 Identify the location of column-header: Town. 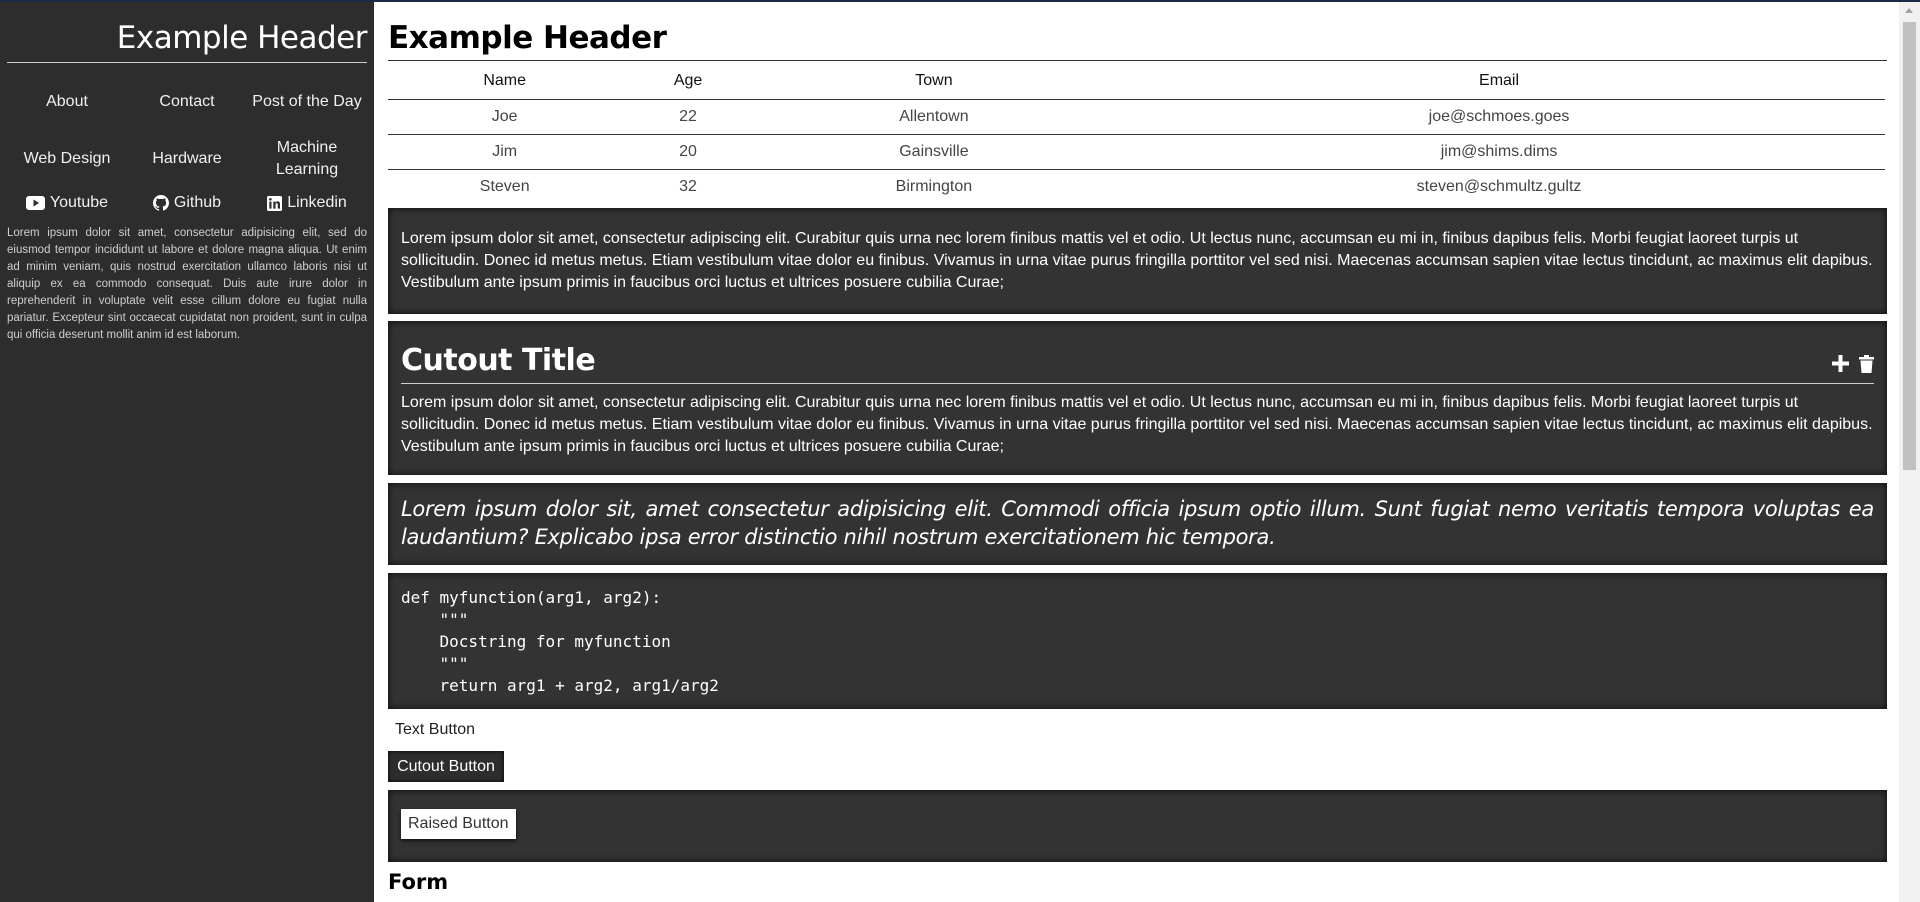
(934, 81).